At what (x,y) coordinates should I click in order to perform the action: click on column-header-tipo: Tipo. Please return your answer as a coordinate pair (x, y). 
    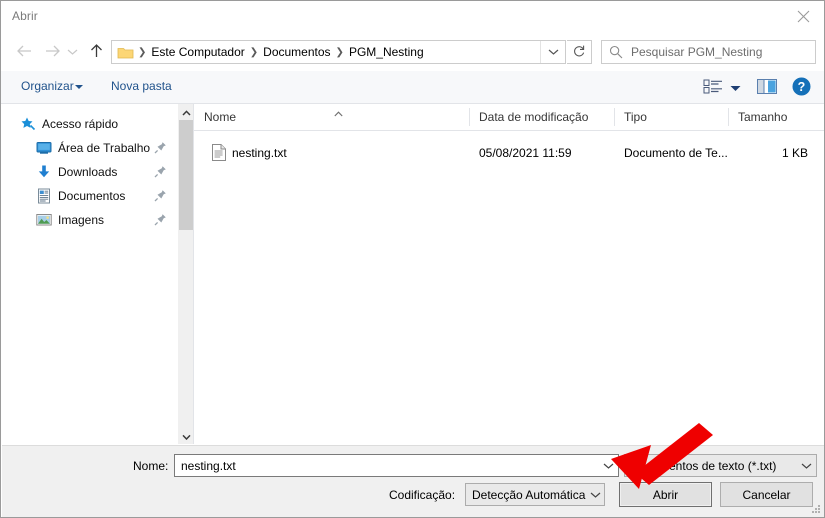
    Looking at the image, I should click on (671, 117).